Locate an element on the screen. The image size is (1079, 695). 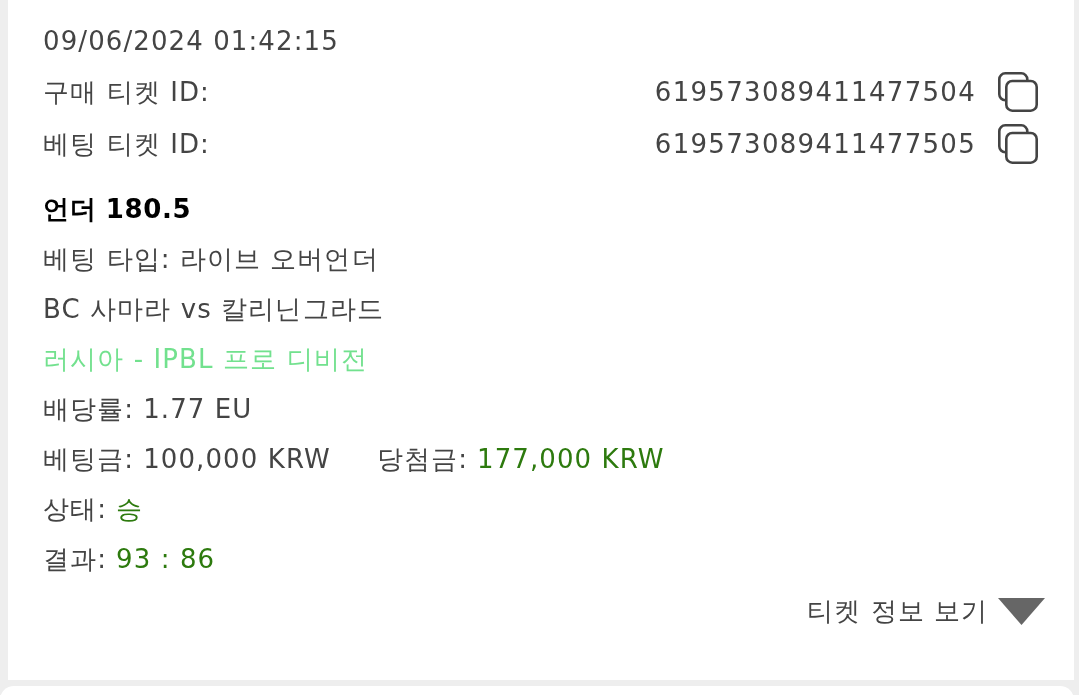
field-label: 상태: is located at coordinates (75, 509).